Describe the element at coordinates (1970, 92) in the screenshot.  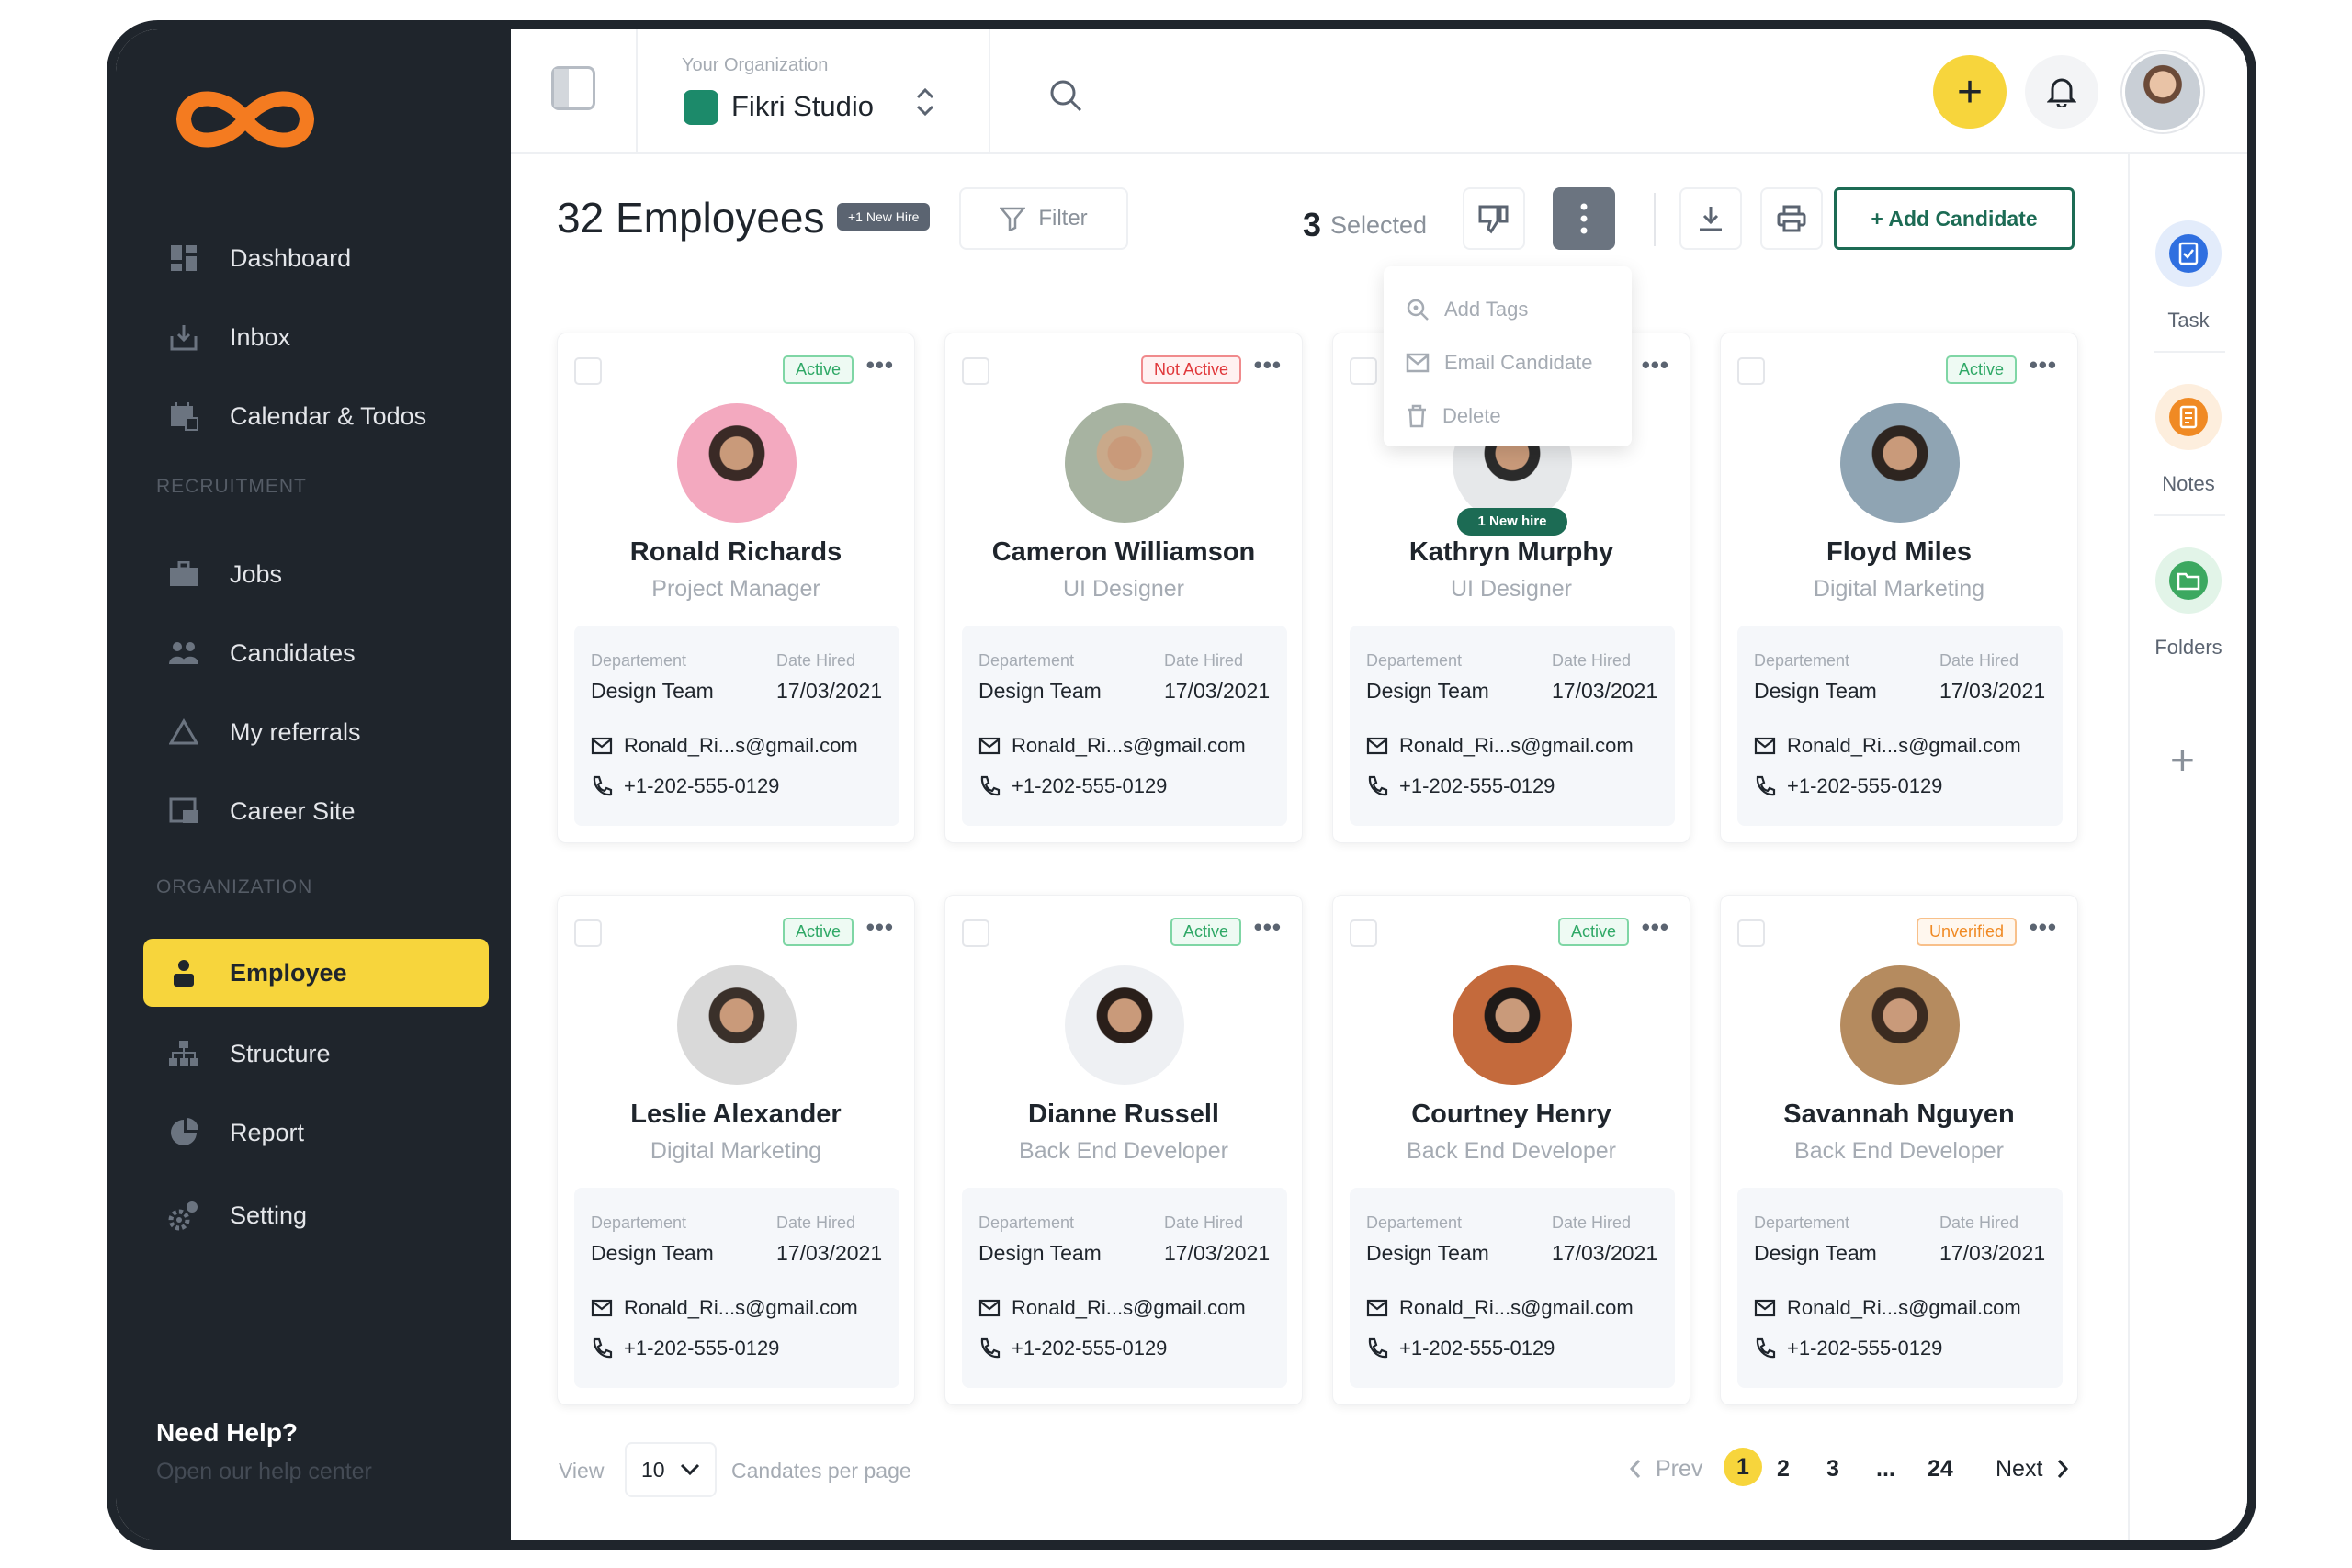
I see `add-button: +` at that location.